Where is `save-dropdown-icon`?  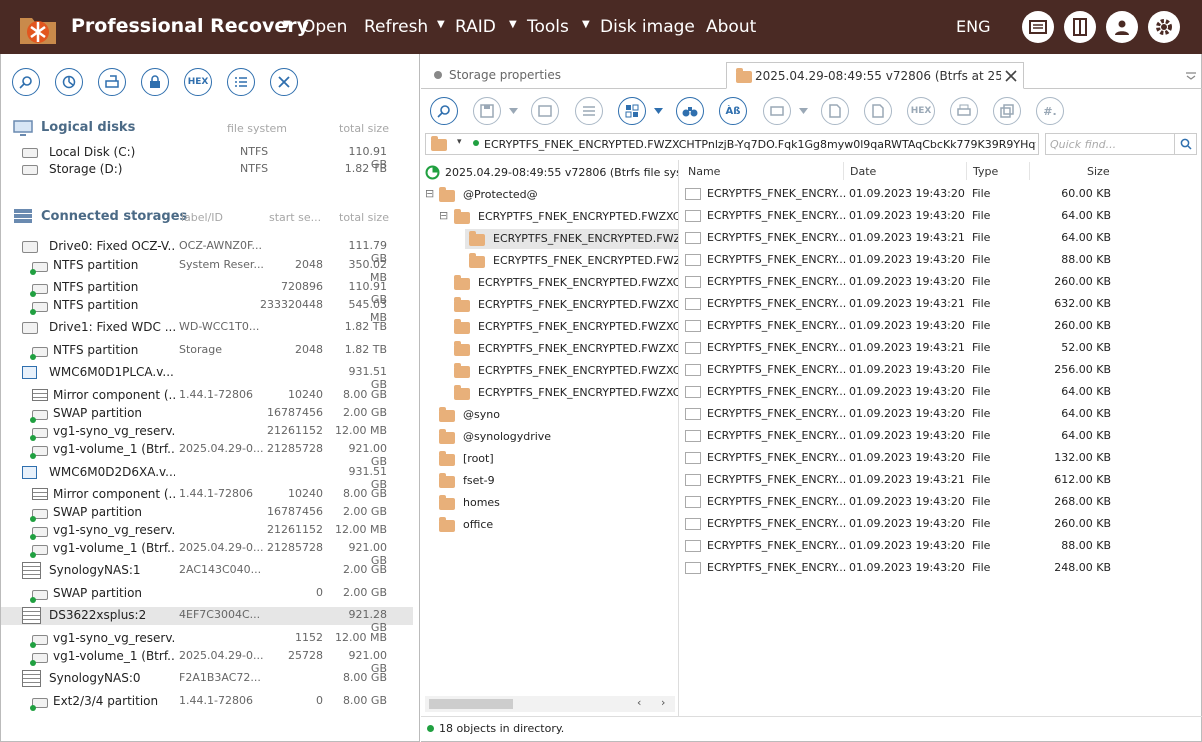 save-dropdown-icon is located at coordinates (513, 111).